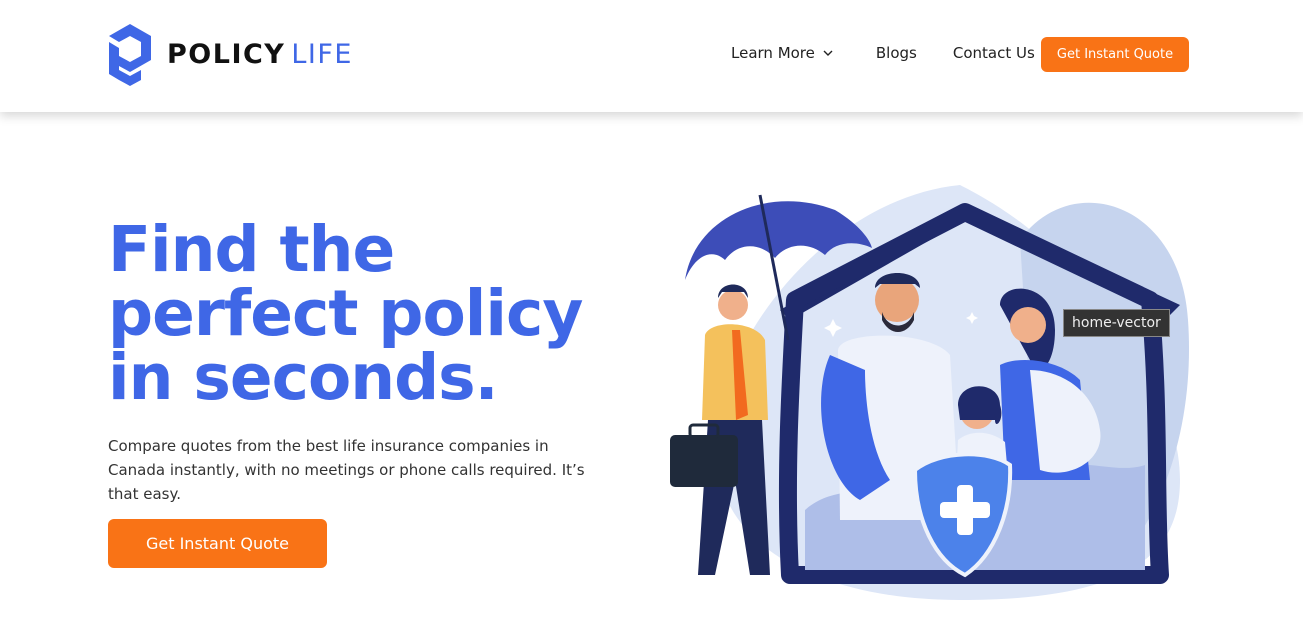  What do you see at coordinates (226, 54) in the screenshot?
I see `logo-text-policy: POLICY` at bounding box center [226, 54].